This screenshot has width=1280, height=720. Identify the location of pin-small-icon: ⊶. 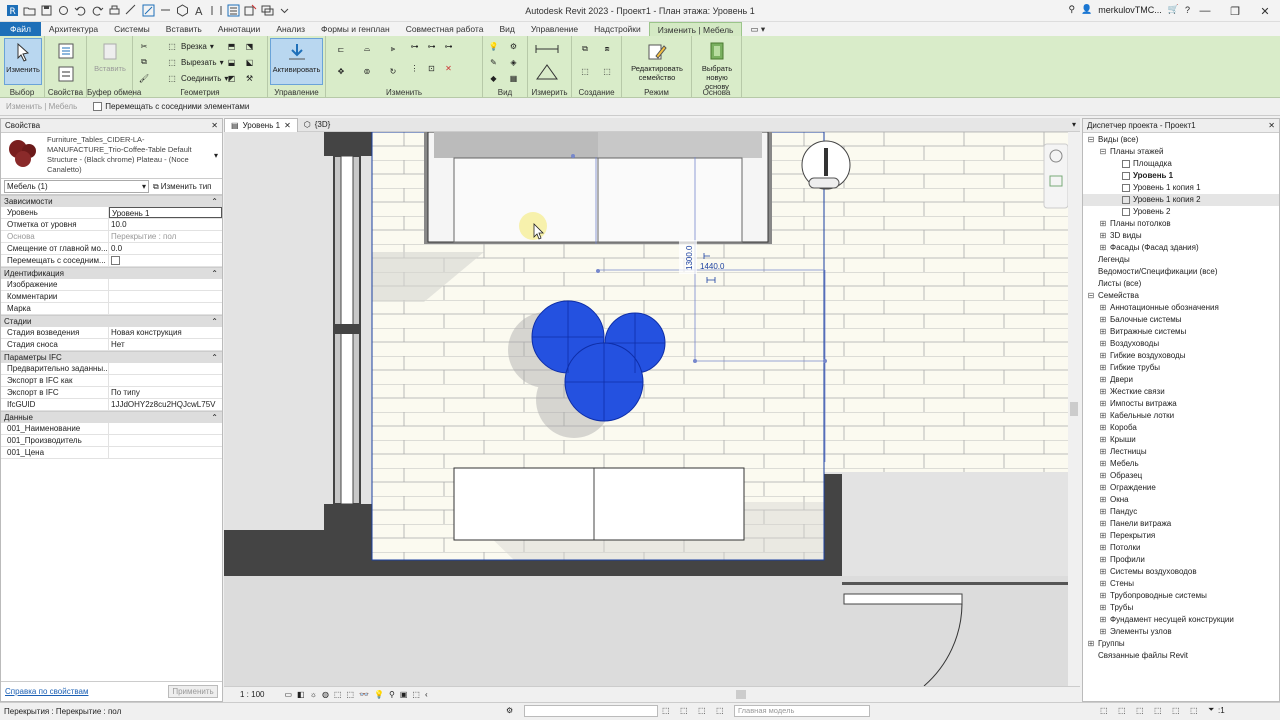
(448, 46).